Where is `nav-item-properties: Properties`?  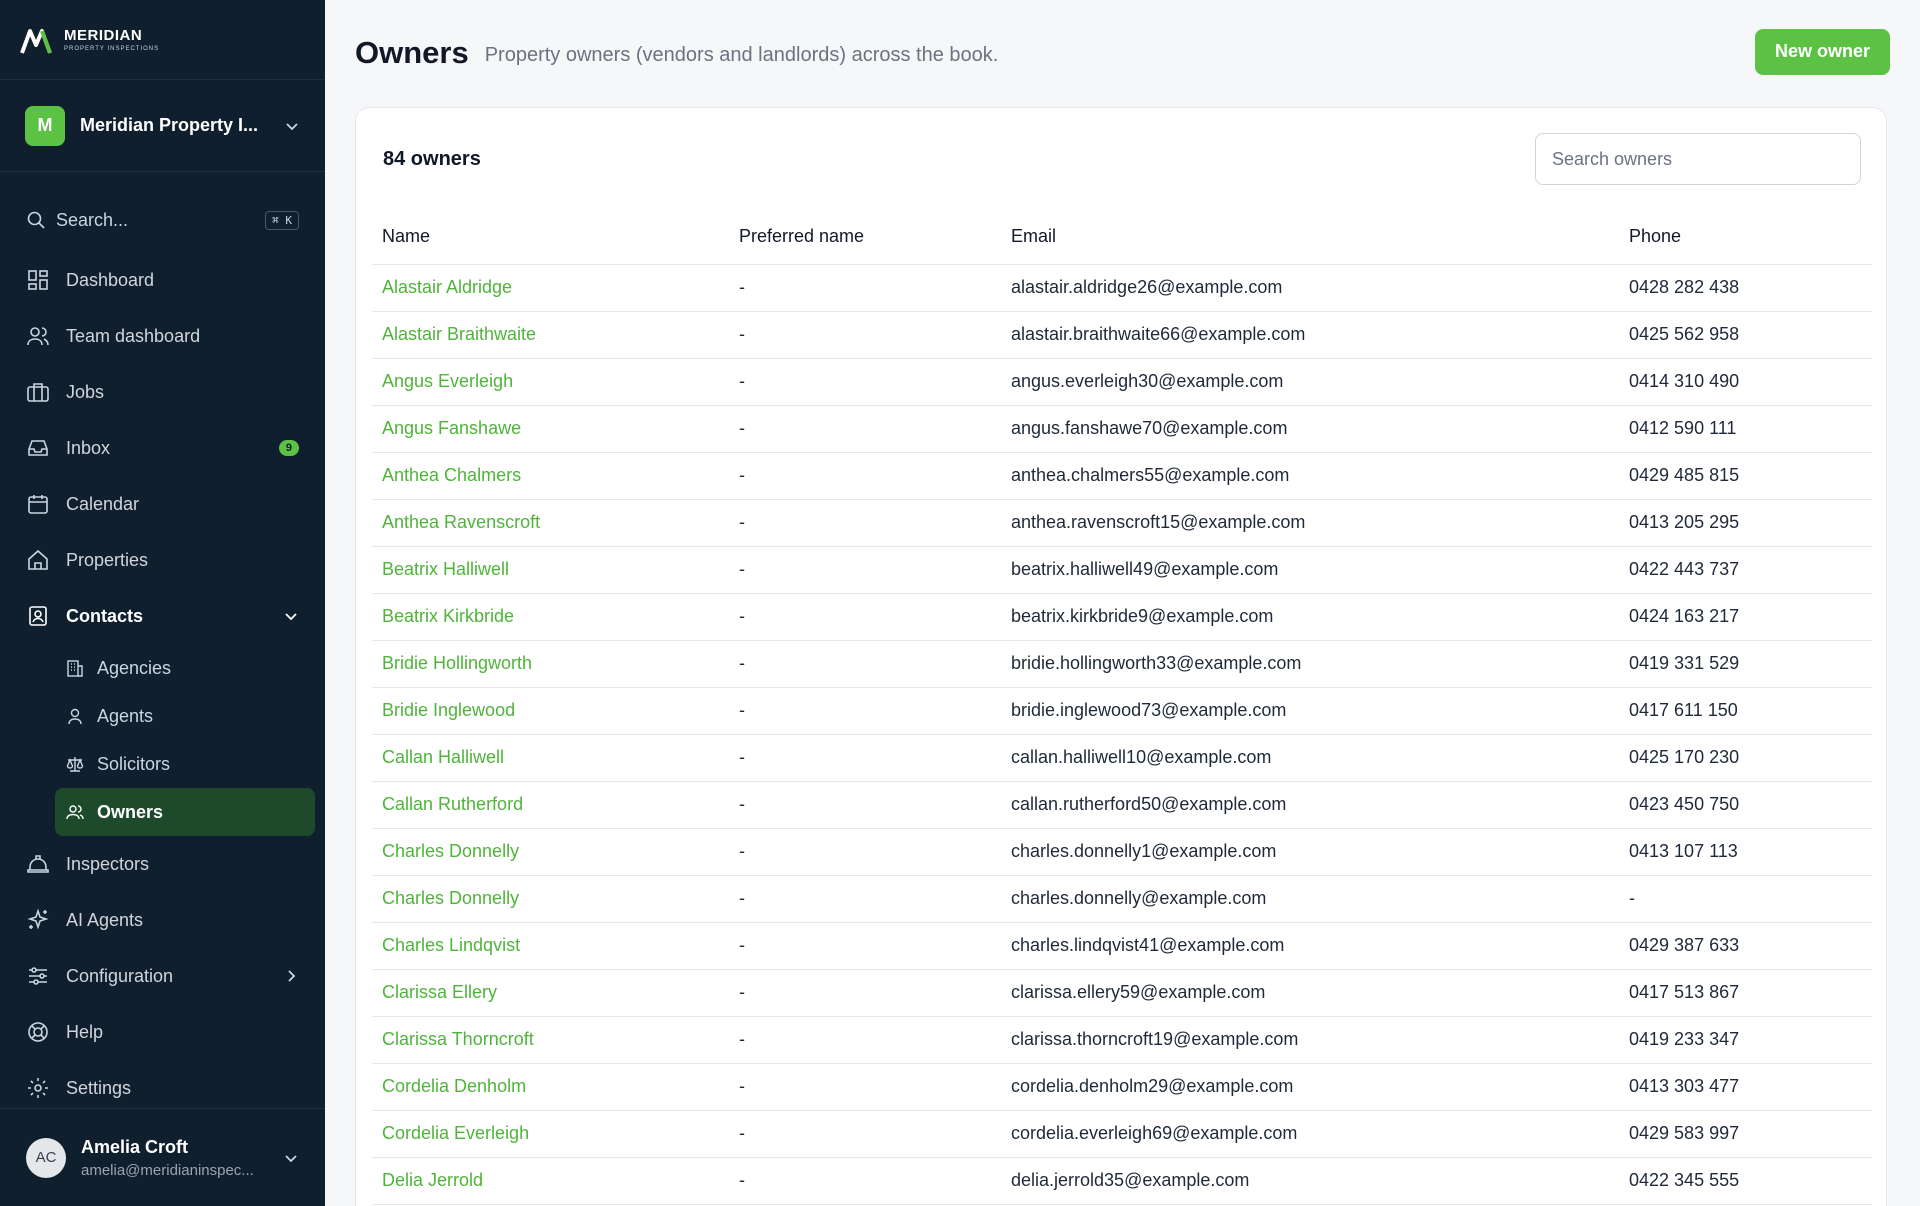 nav-item-properties: Properties is located at coordinates (162, 560).